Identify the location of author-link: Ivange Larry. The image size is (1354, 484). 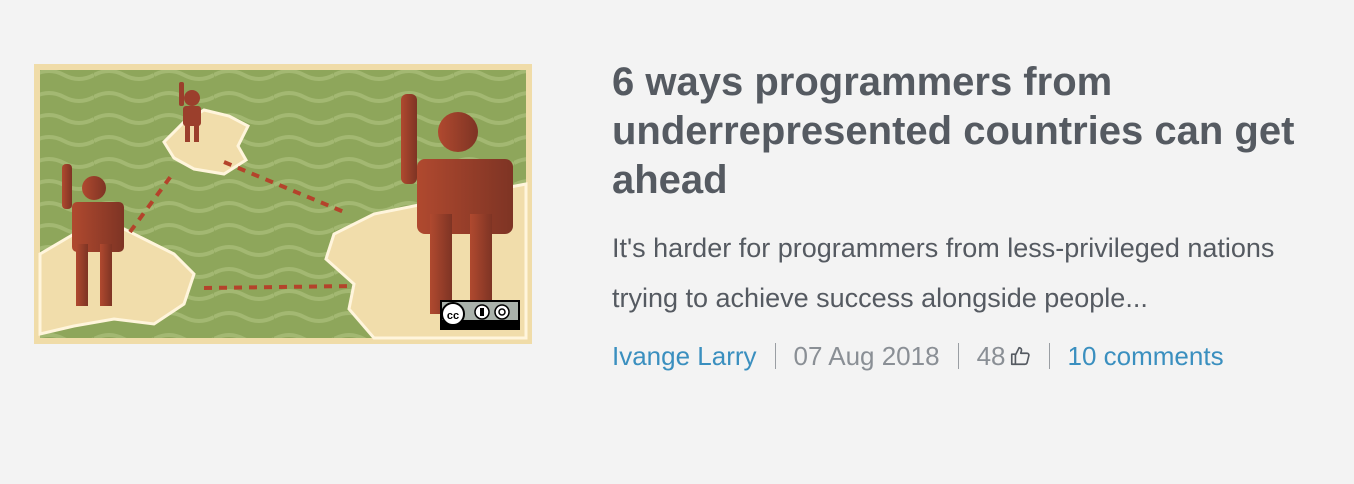
(684, 356).